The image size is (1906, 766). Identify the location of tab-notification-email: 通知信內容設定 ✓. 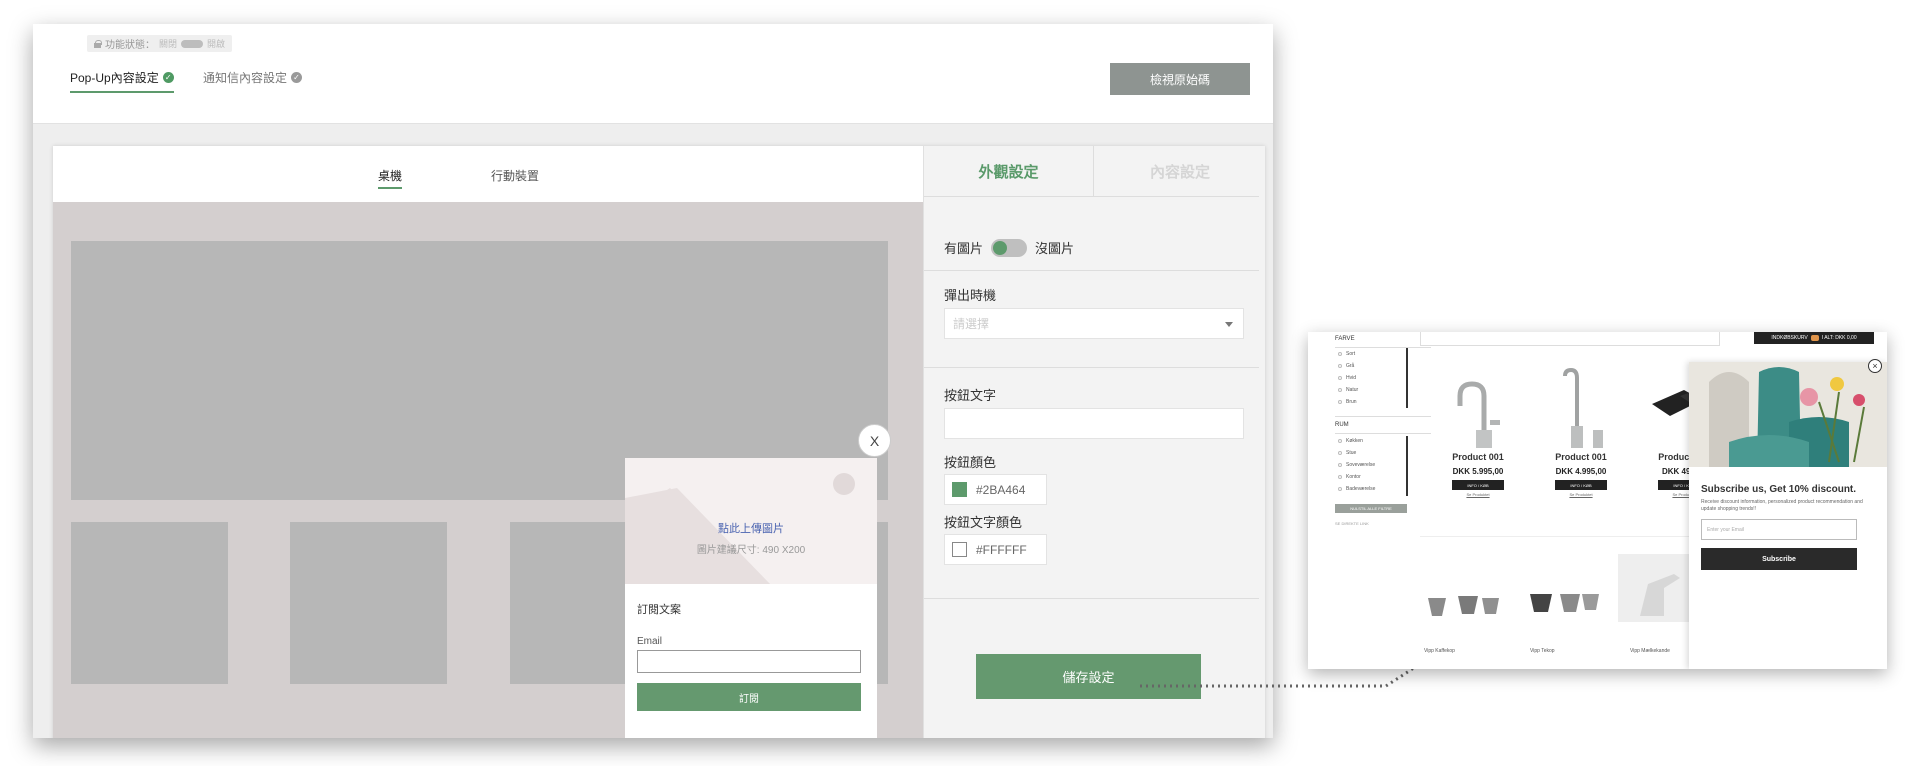
(253, 80).